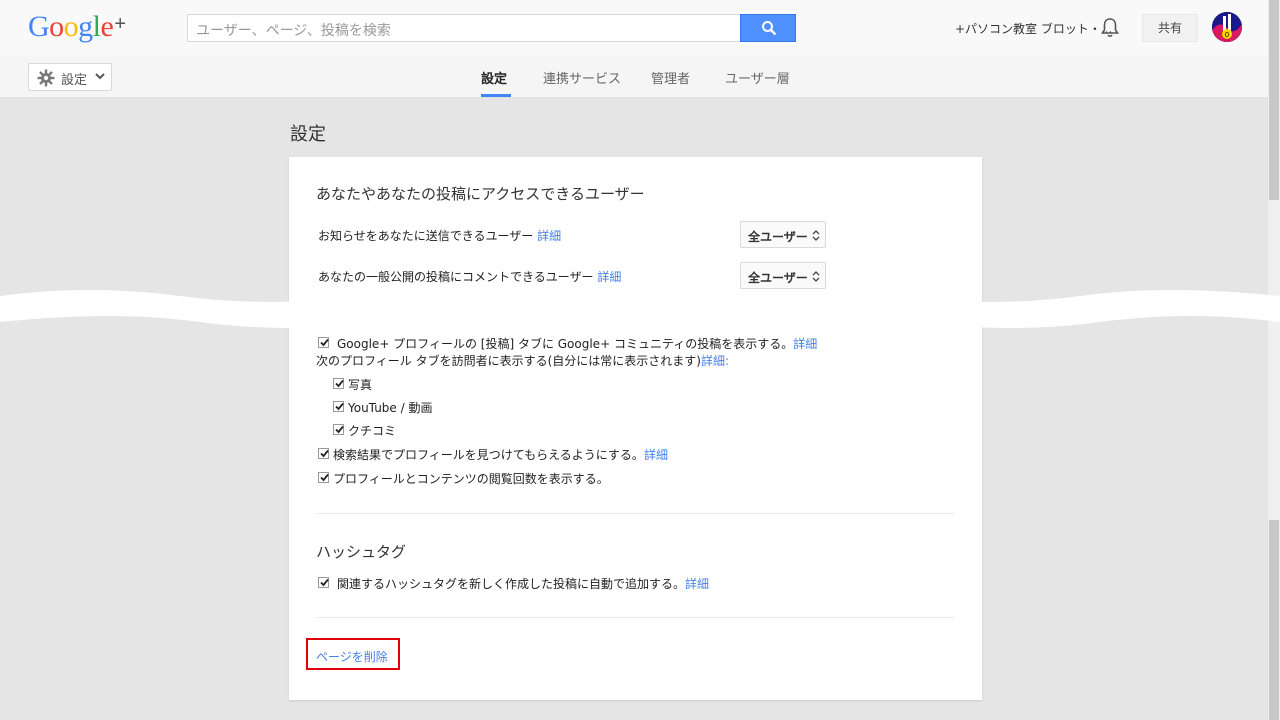 The width and height of the screenshot is (1280, 720). I want to click on visible-tabs-row: 次のプロフィール タブを訪問者に表示する(自分には常に表示されます)詳細:, so click(522, 360).